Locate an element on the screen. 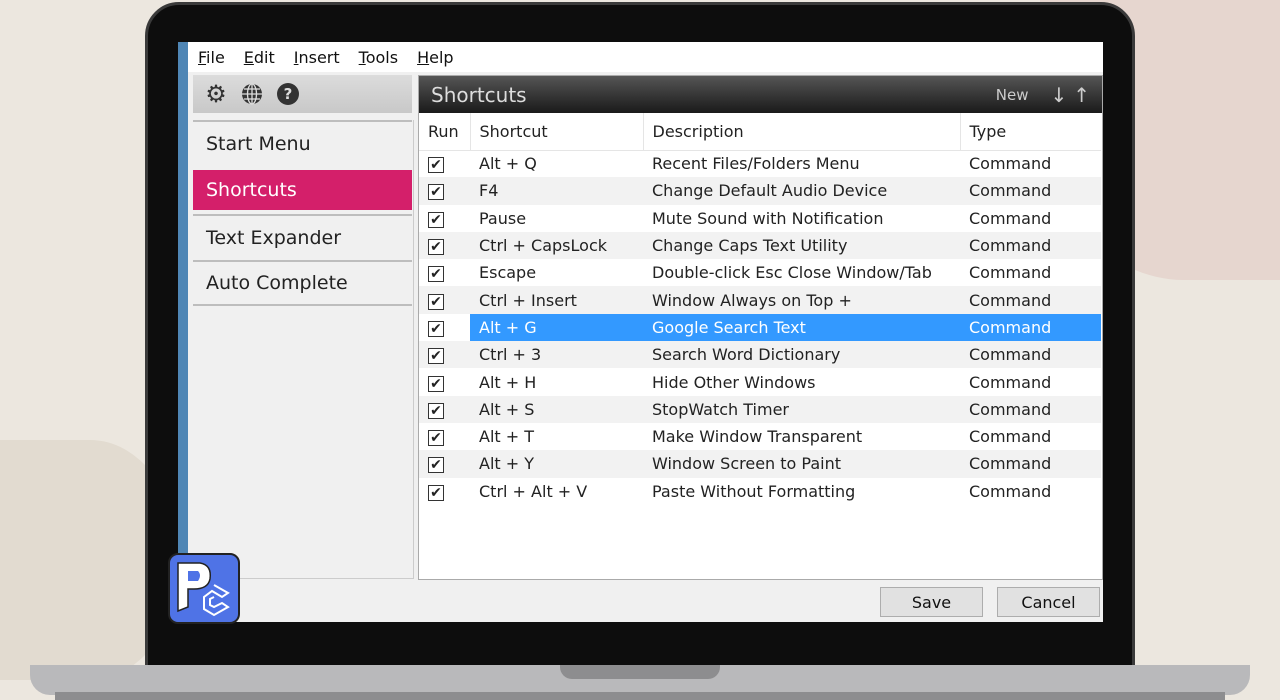 The image size is (1280, 700). description-cell: Change Default Audio Device is located at coordinates (801, 191).